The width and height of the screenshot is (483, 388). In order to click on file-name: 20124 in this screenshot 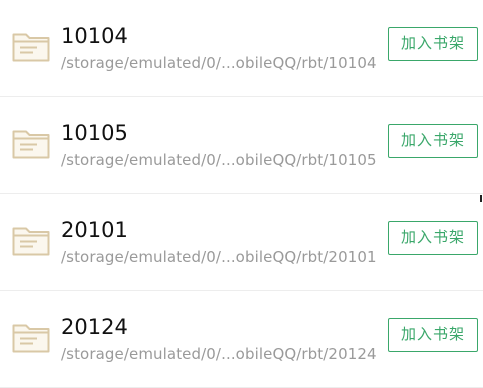, I will do `click(94, 327)`.